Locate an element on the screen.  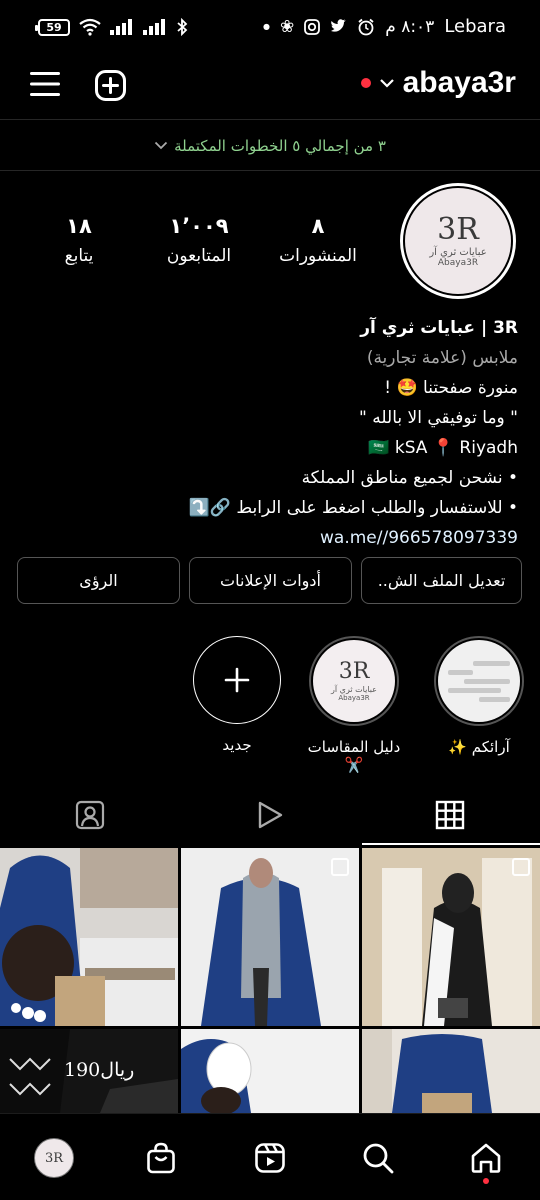
shopping-bag-icon is located at coordinates (161, 1158).